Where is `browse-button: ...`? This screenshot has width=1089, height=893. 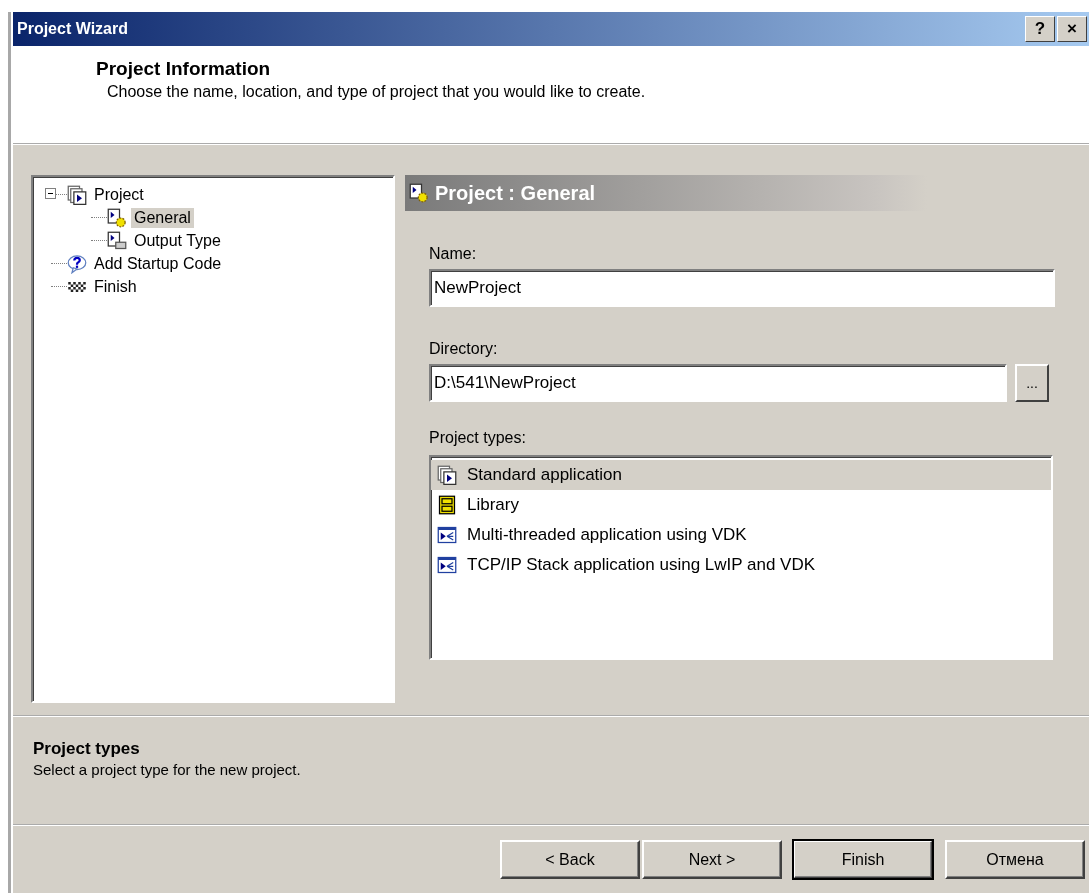 browse-button: ... is located at coordinates (1032, 383).